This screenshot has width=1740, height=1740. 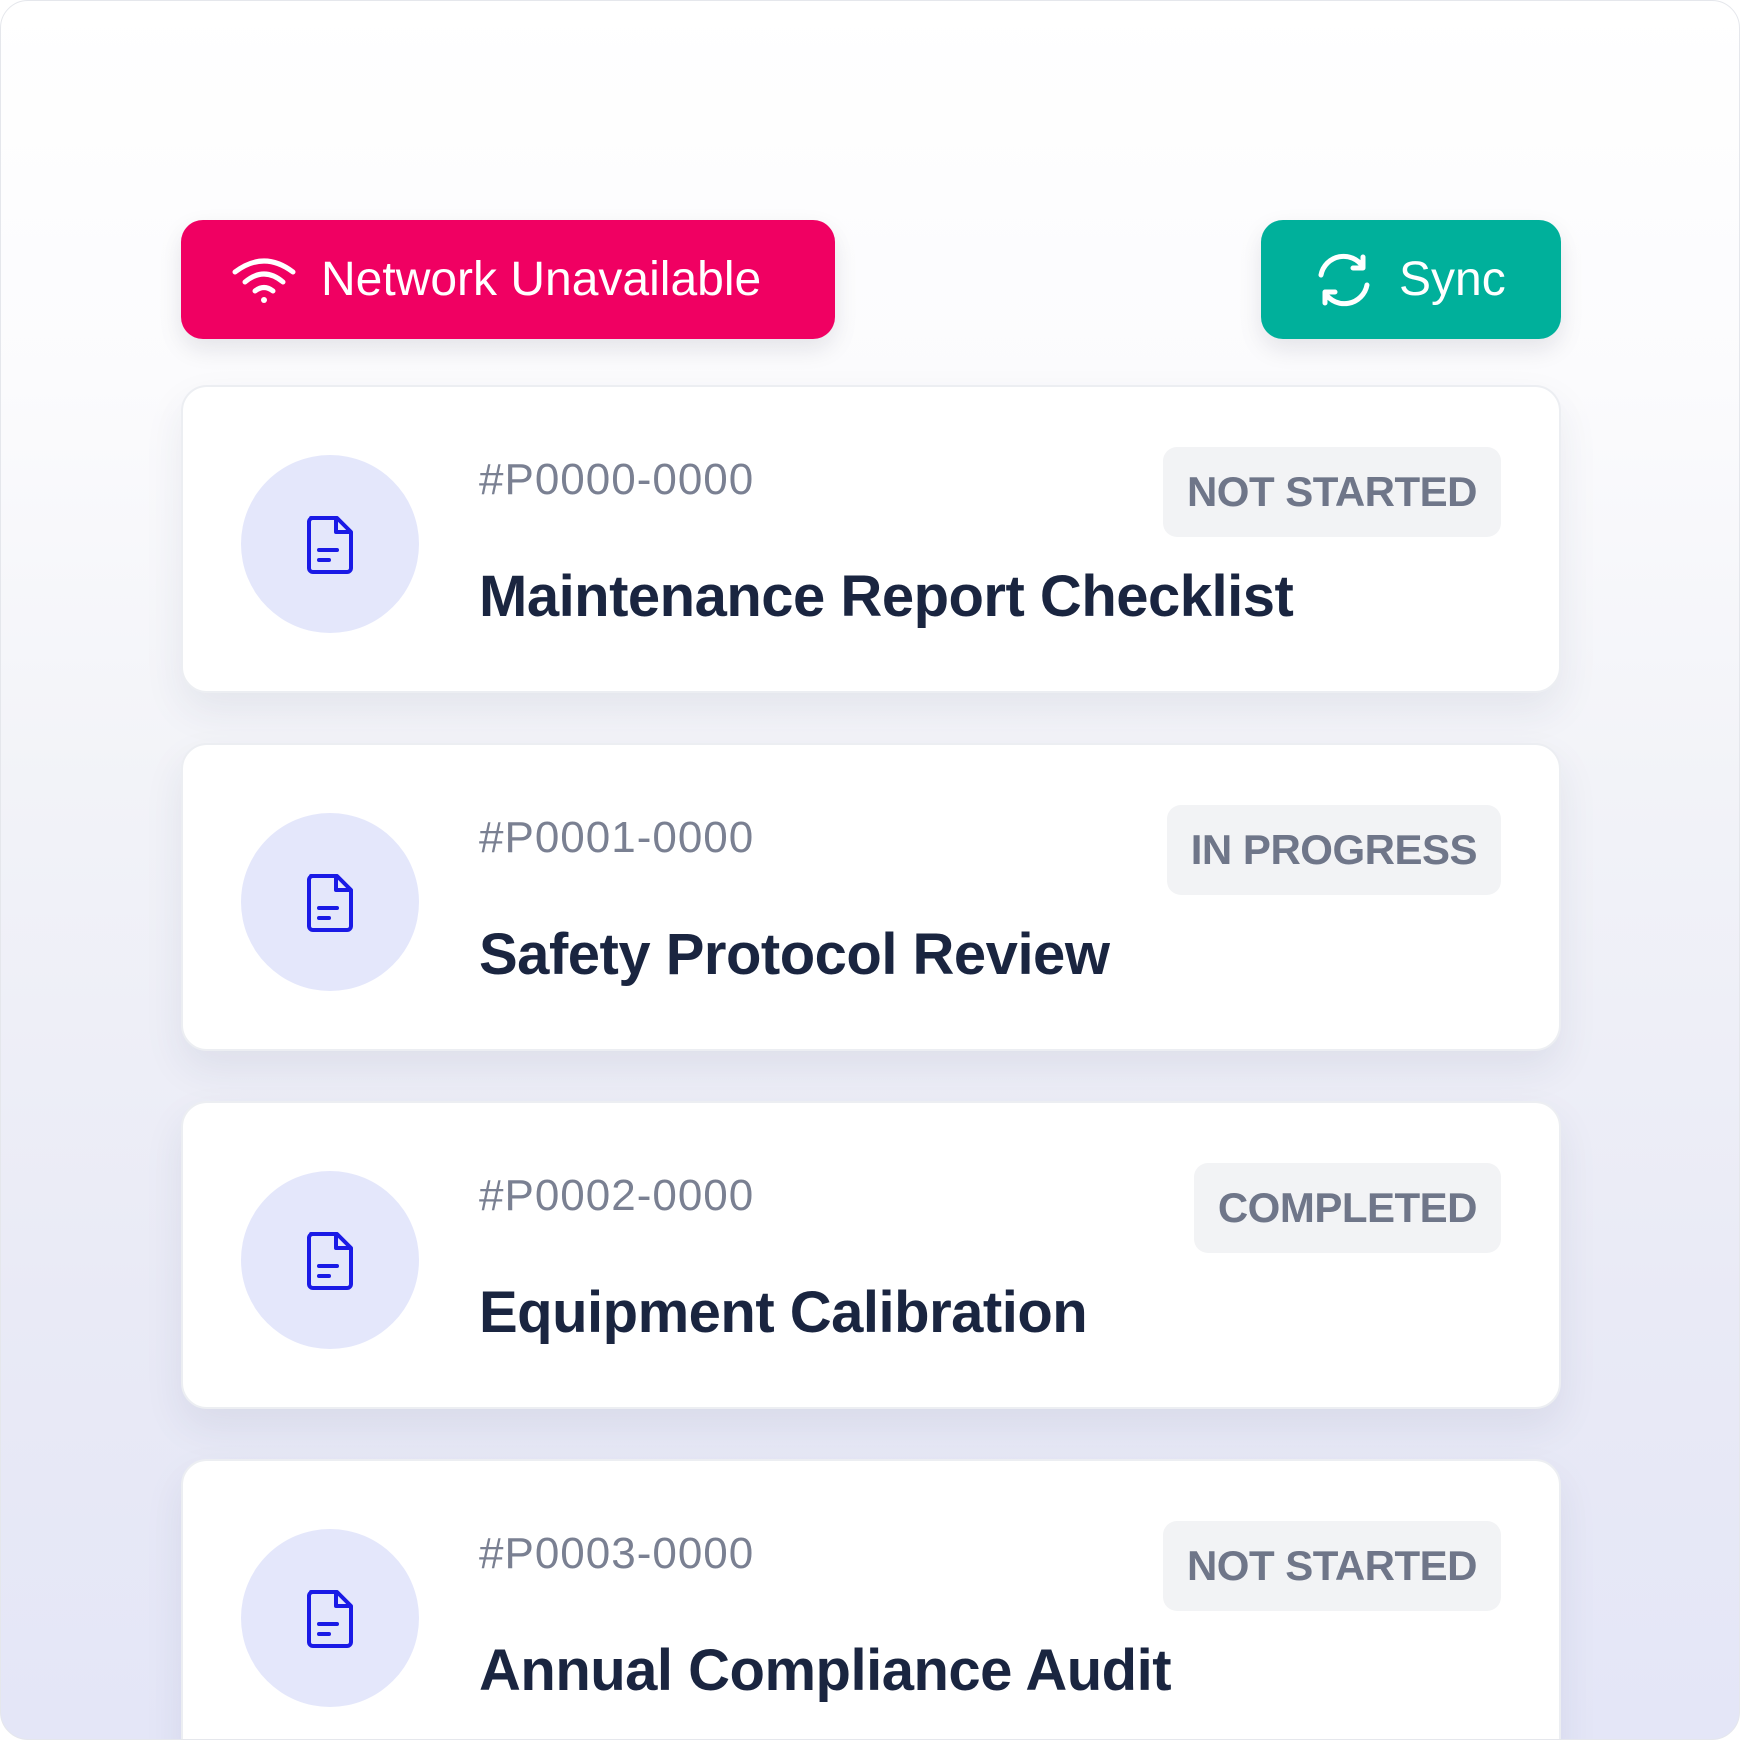 I want to click on sync-button: Sync, so click(x=1411, y=279).